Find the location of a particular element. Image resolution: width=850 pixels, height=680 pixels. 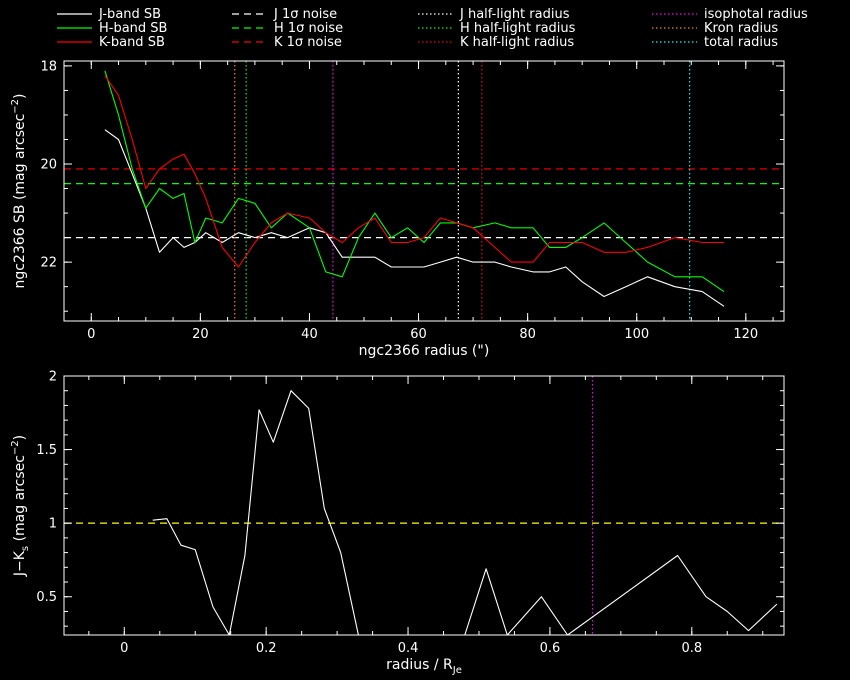

y-axis-label: J−Ks (mag arcsec−2) is located at coordinates (20, 506).